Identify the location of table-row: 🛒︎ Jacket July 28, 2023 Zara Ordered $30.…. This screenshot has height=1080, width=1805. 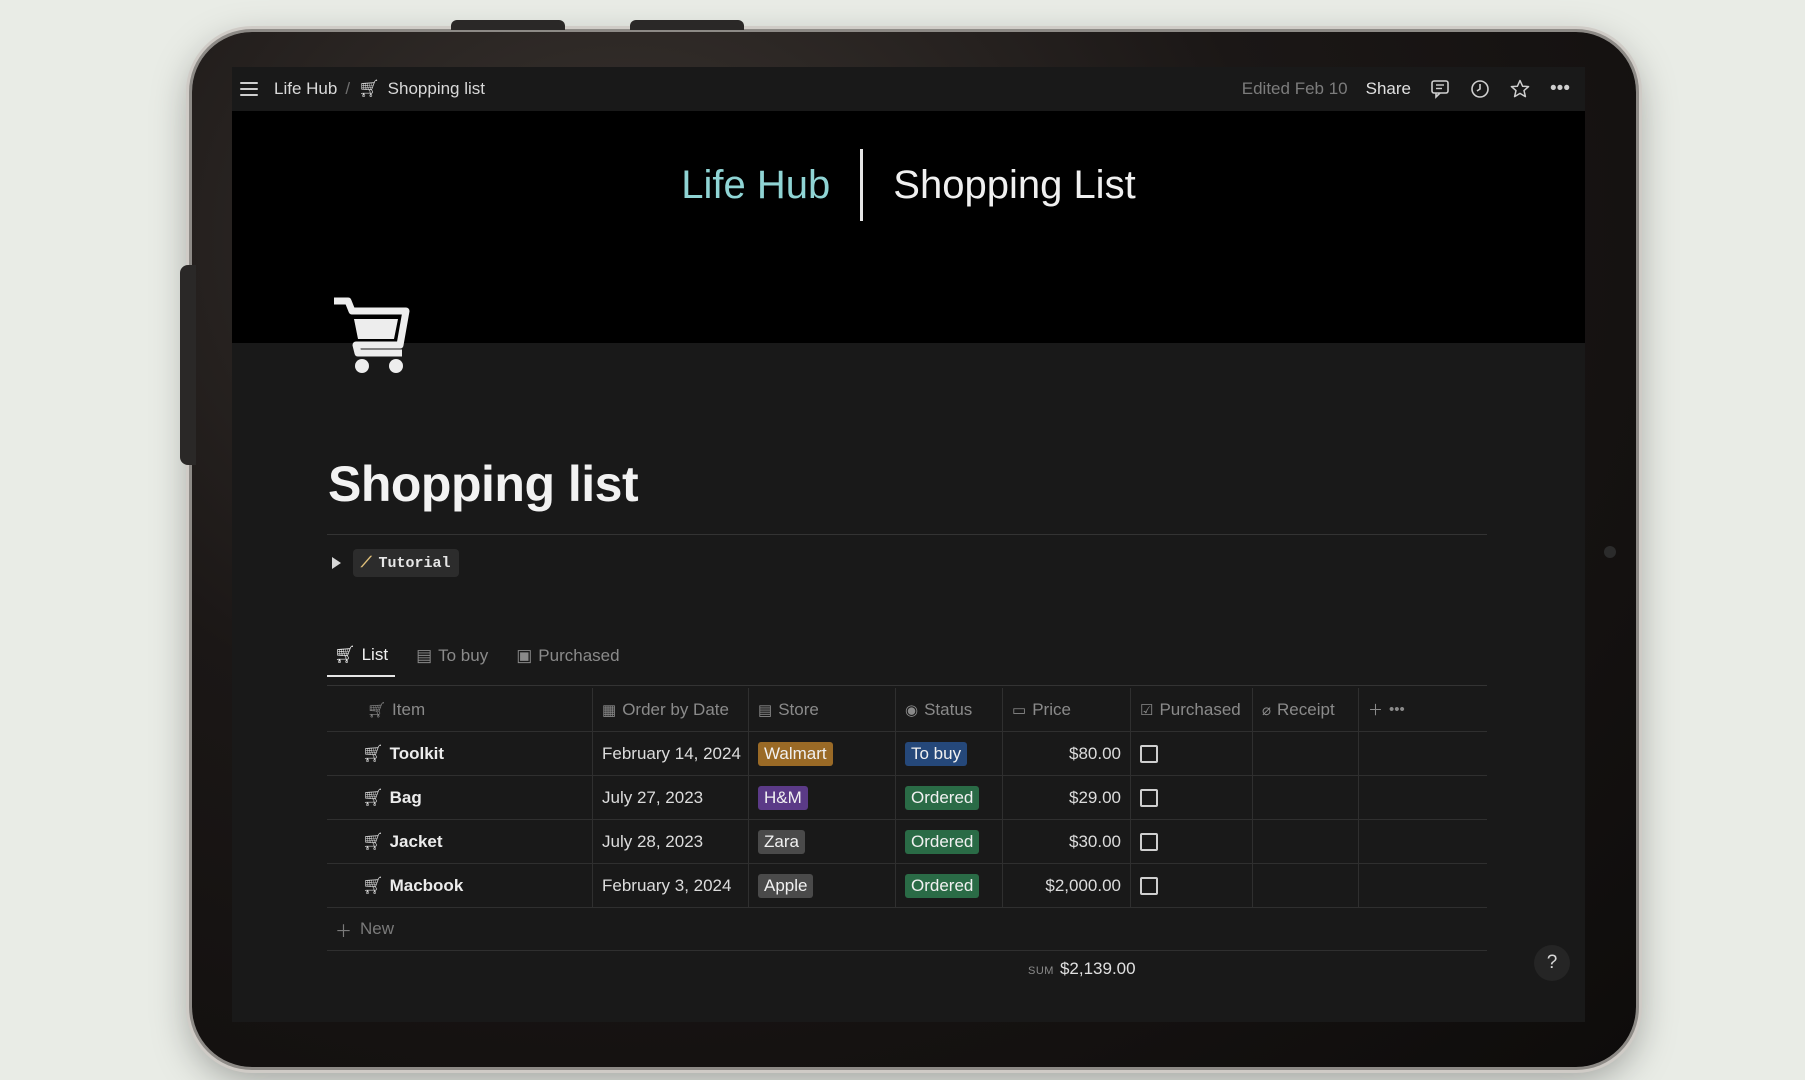
(907, 842).